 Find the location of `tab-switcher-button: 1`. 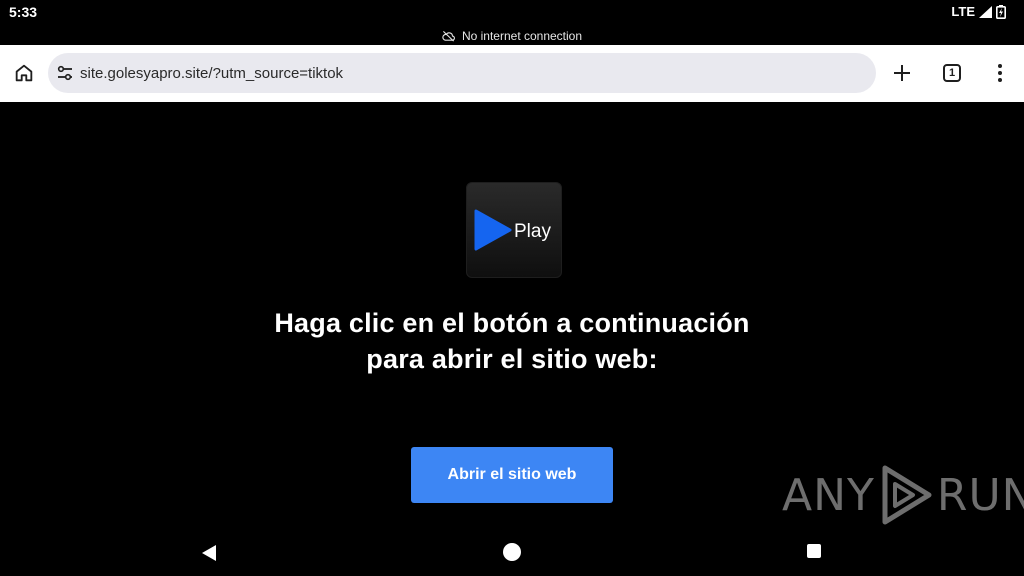

tab-switcher-button: 1 is located at coordinates (952, 73).